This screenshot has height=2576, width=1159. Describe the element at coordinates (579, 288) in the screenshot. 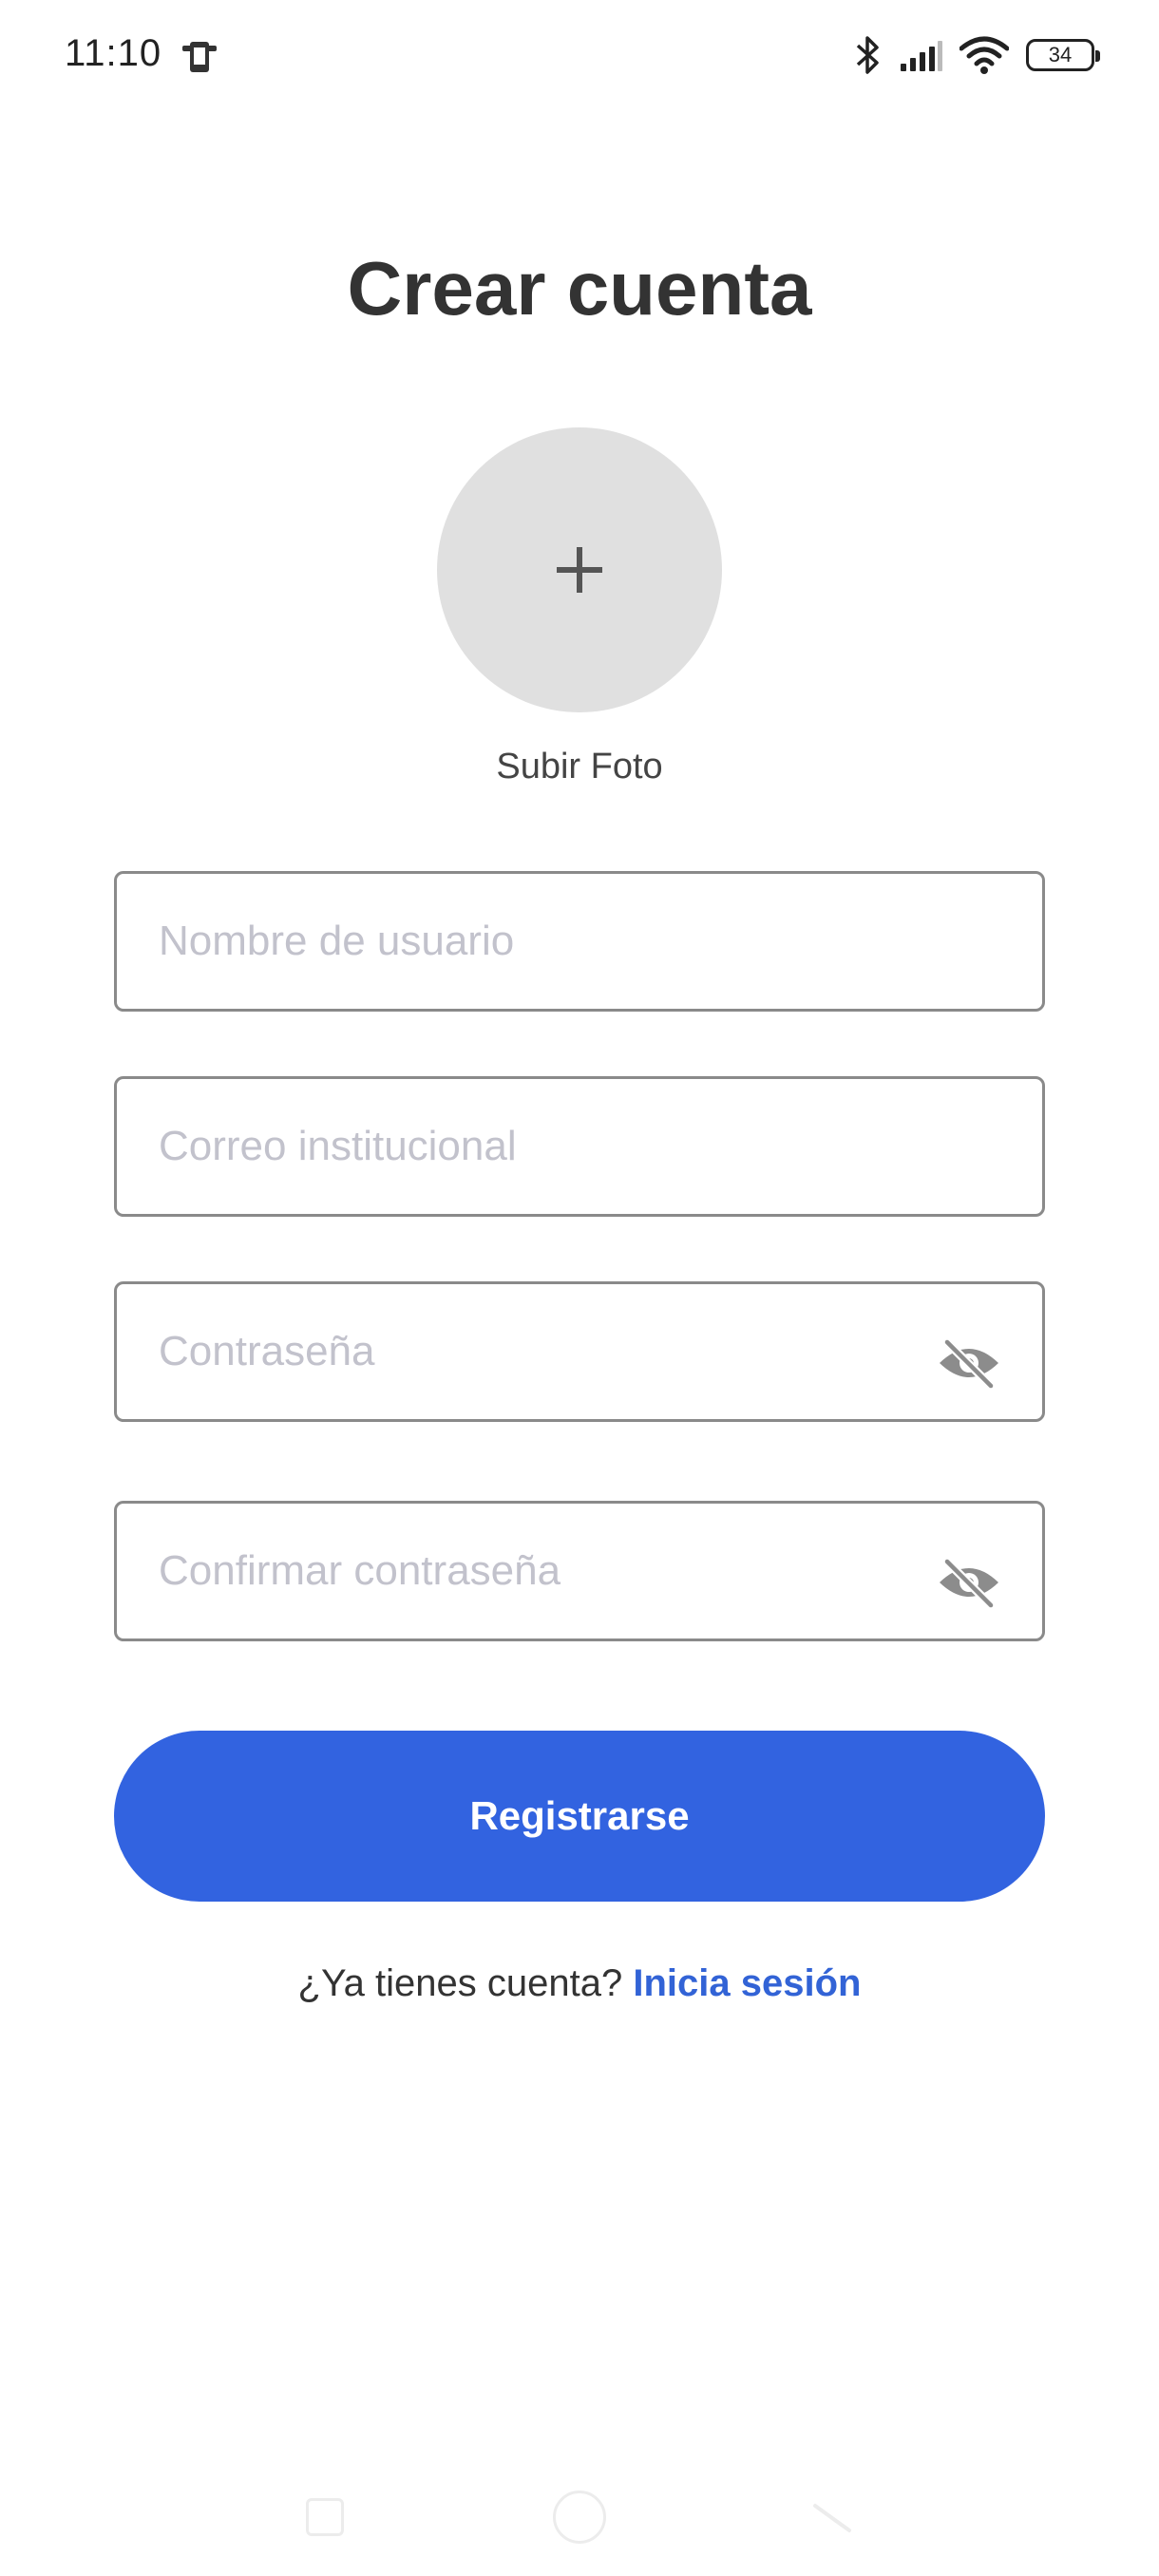

I see `page-title: Crear cuenta` at that location.